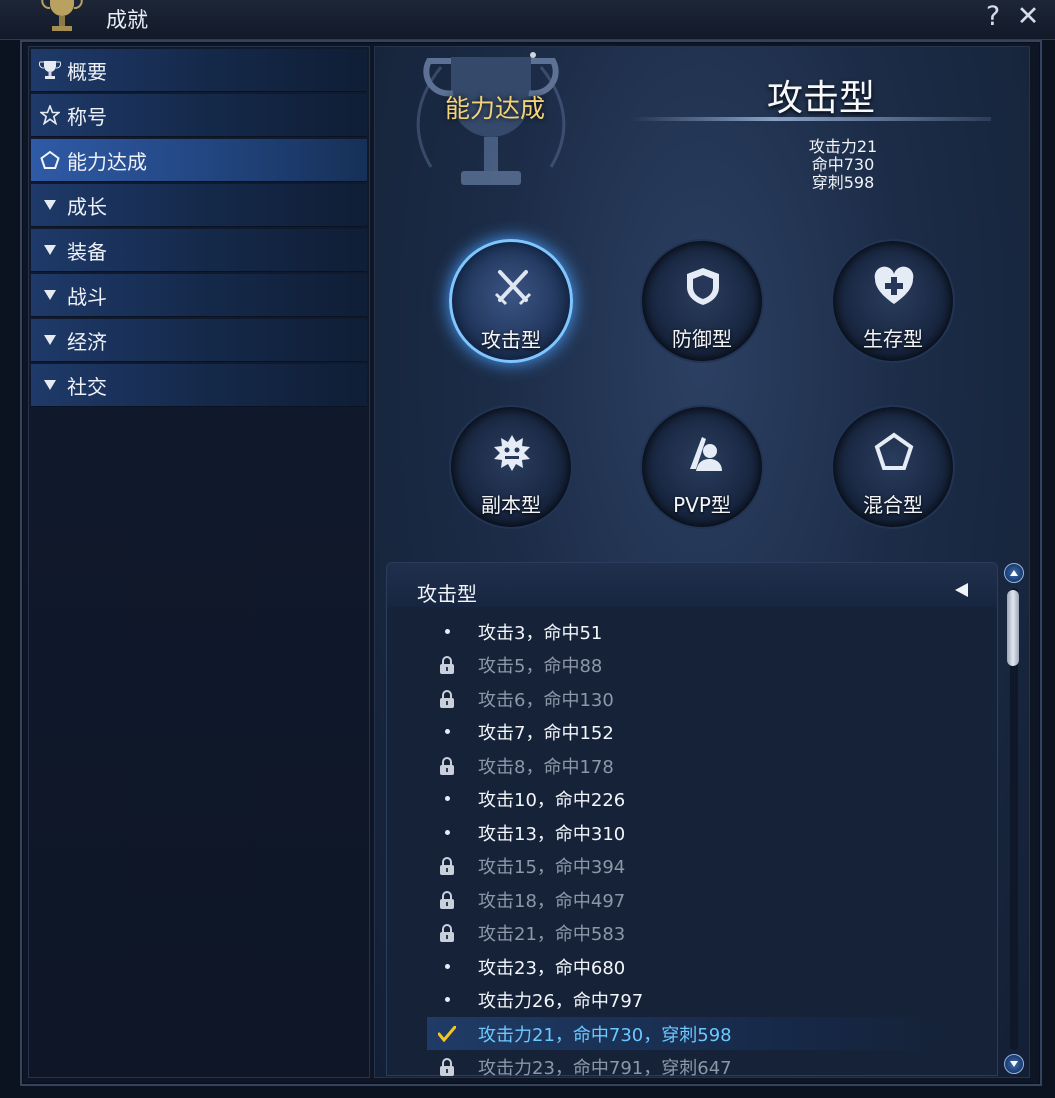  I want to click on list-title: 攻击型, so click(447, 594).